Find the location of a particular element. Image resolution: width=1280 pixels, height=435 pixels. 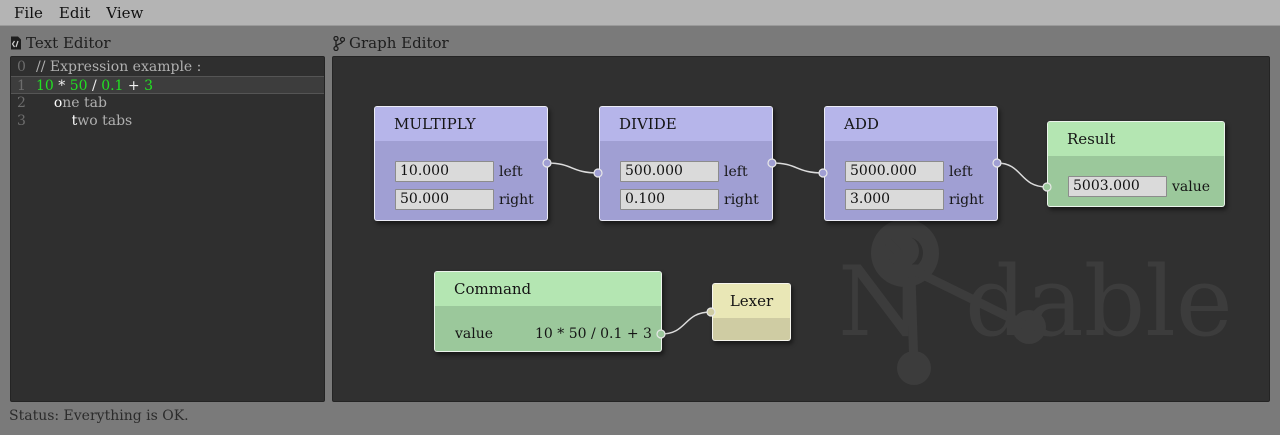

status-bar: Status: Everything is OK. is located at coordinates (99, 416).